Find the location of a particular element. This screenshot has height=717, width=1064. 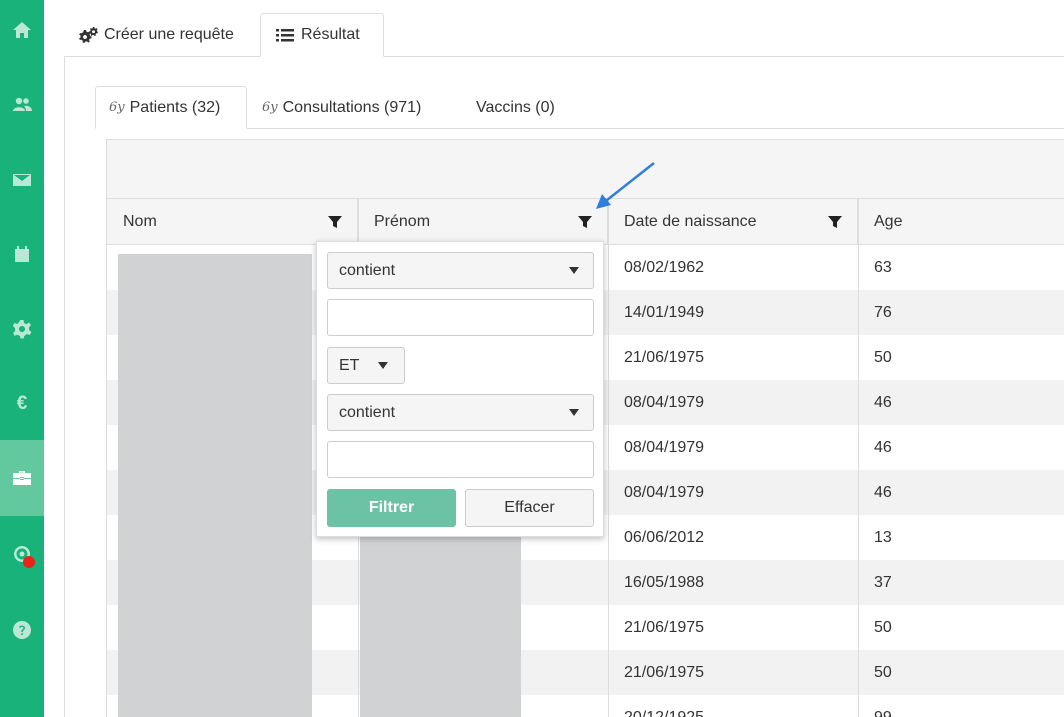

cell-age: 37 is located at coordinates (883, 582).